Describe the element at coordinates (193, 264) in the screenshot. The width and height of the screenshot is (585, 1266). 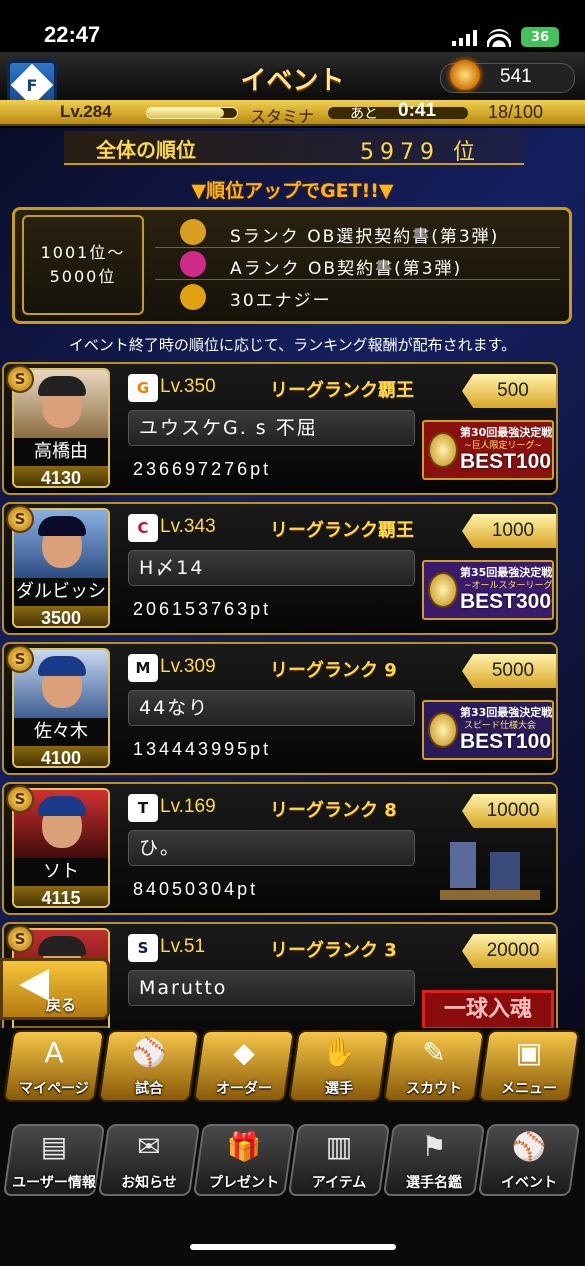
I see `pink-contract-icon` at that location.